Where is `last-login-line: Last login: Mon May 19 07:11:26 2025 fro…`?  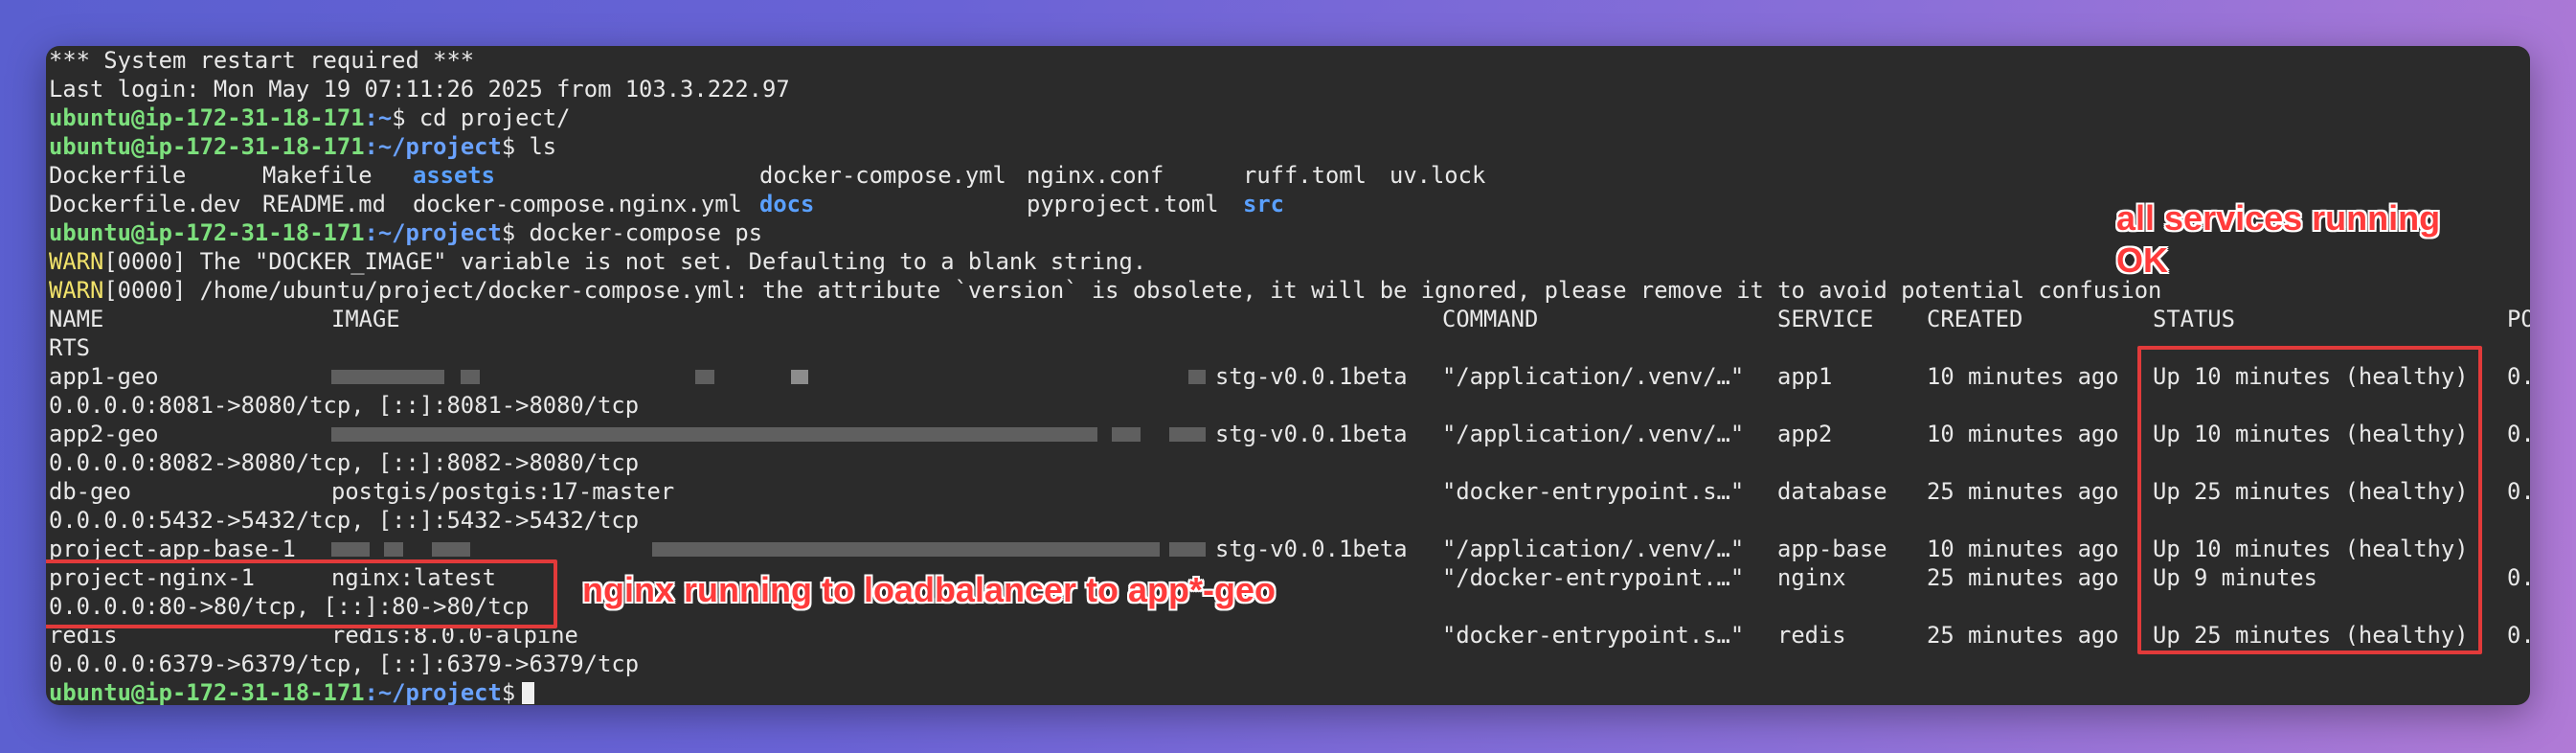
last-login-line: Last login: Mon May 19 07:11:26 2025 fro… is located at coordinates (419, 89).